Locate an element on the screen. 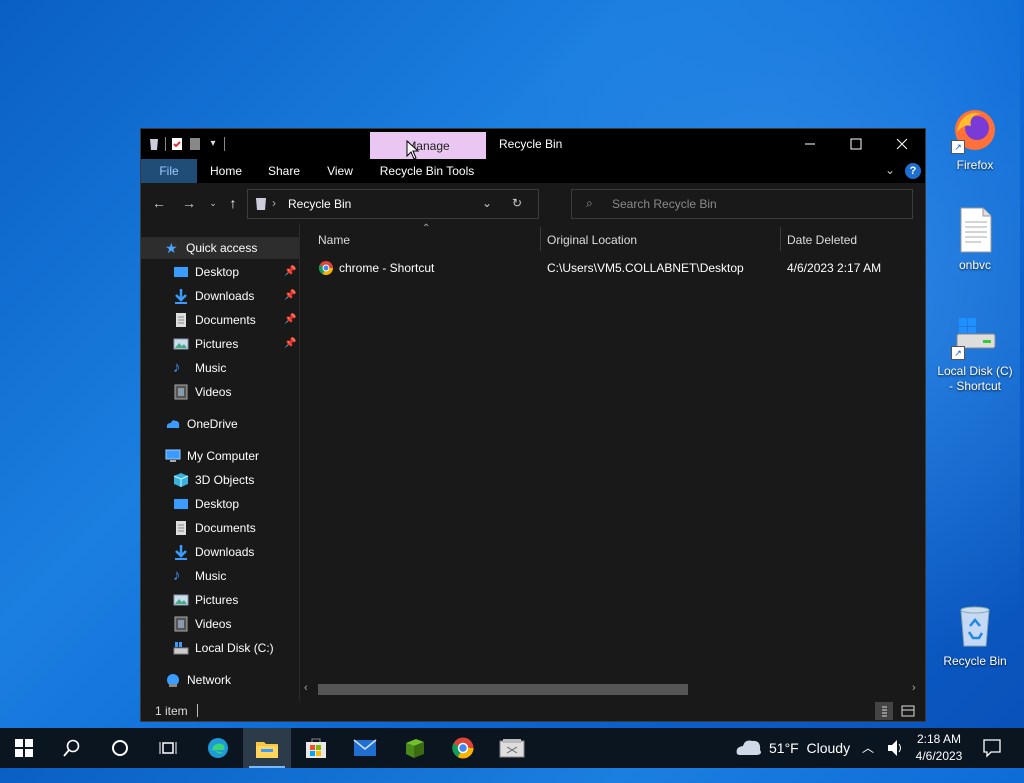 The height and width of the screenshot is (783, 1024). nav-item-pictures: Pictures is located at coordinates (236, 600).